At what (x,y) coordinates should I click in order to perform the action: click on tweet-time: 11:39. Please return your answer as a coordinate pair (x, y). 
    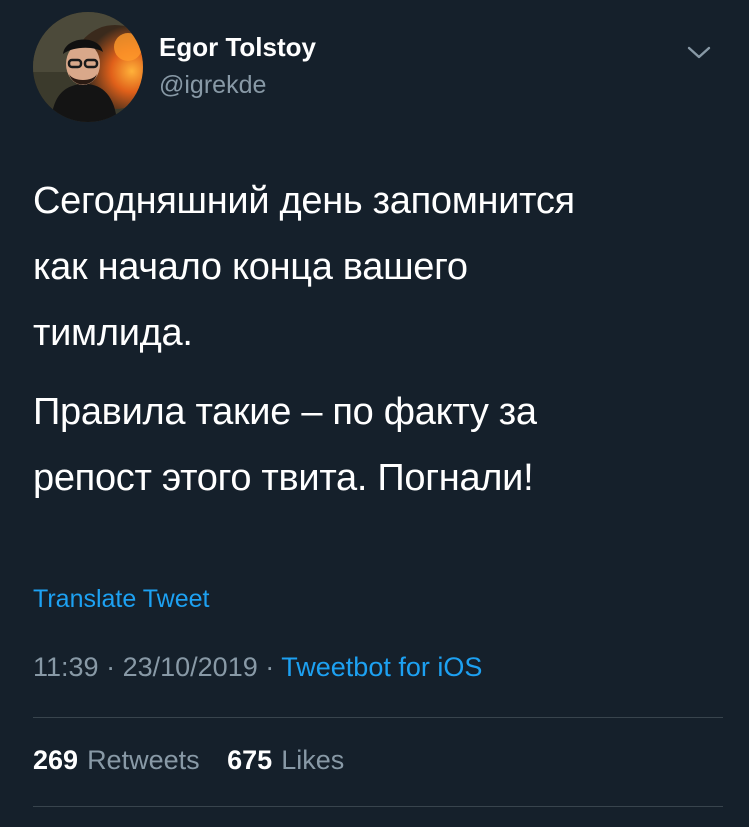
    Looking at the image, I should click on (66, 667).